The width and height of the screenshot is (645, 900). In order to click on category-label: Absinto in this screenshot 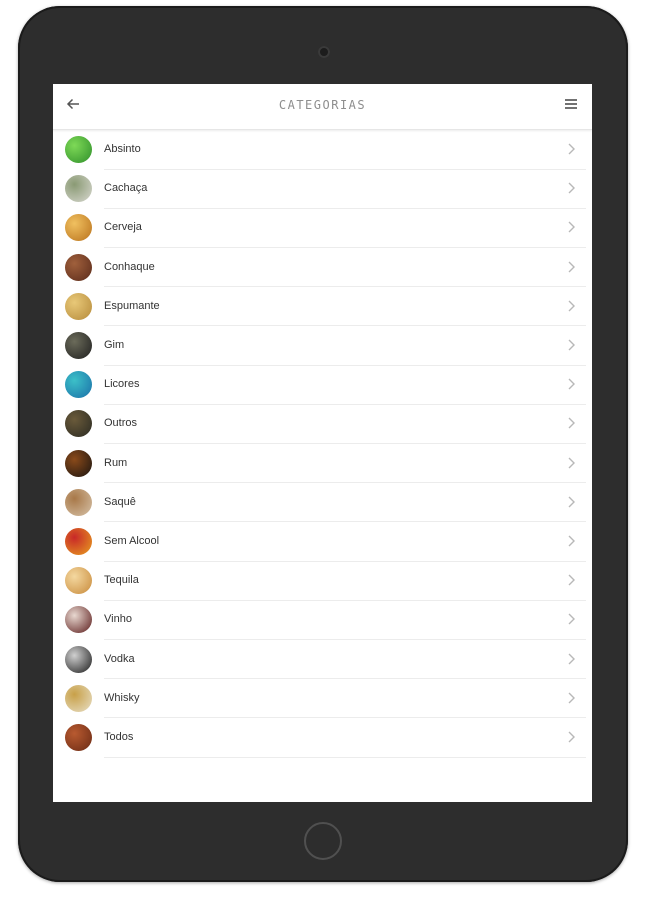, I will do `click(122, 149)`.